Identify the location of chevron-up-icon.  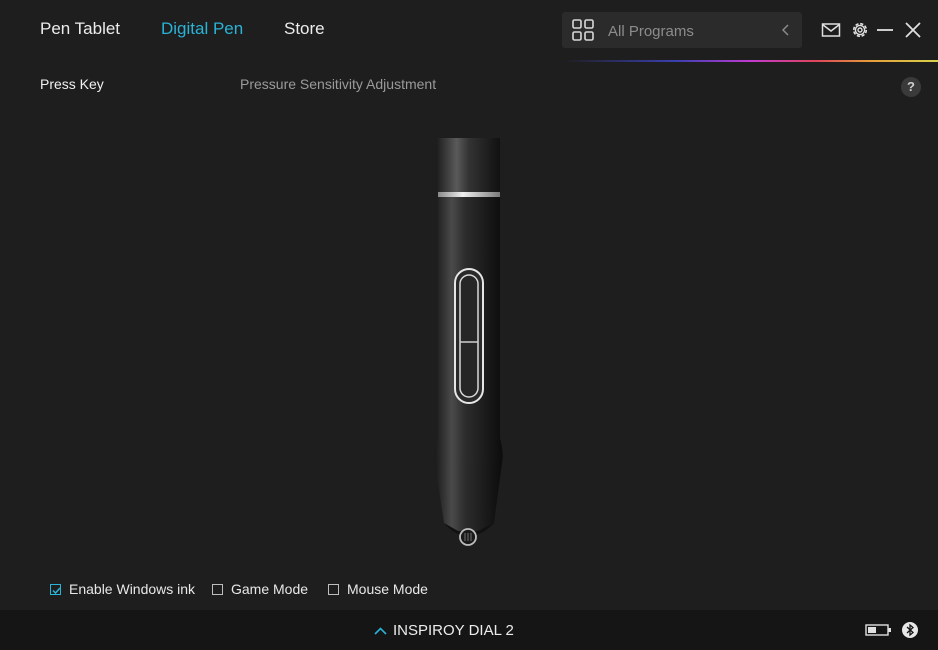
(380, 630).